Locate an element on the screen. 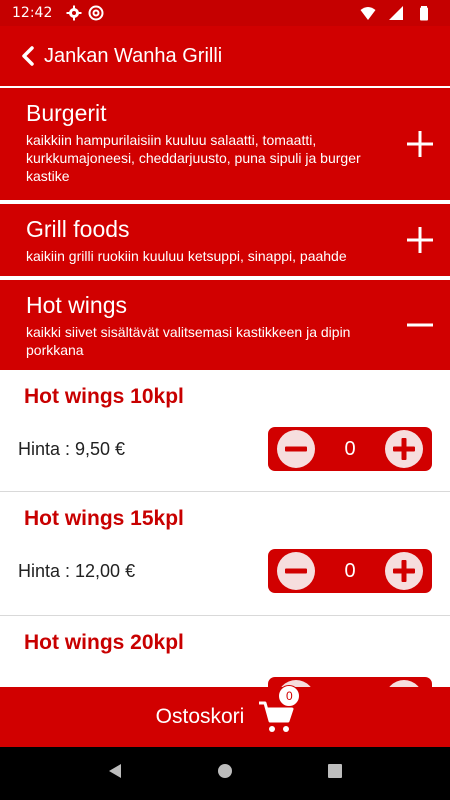 This screenshot has width=450, height=800. page-title: Jankan Wanha Grilli is located at coordinates (133, 55).